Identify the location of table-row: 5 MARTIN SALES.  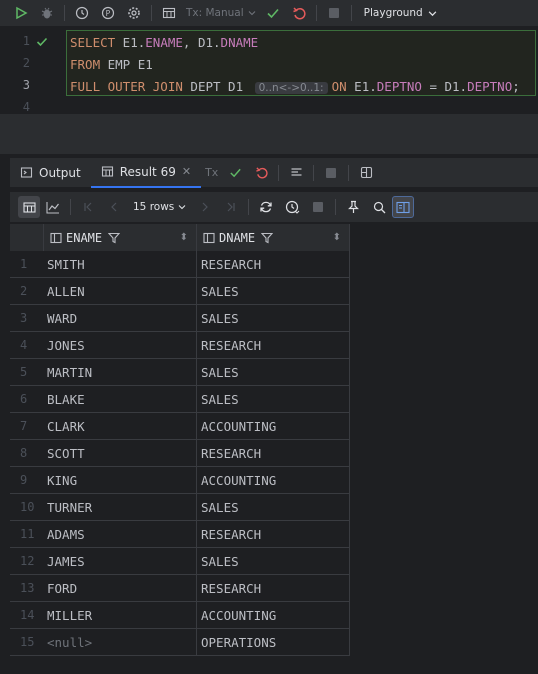
(180, 372).